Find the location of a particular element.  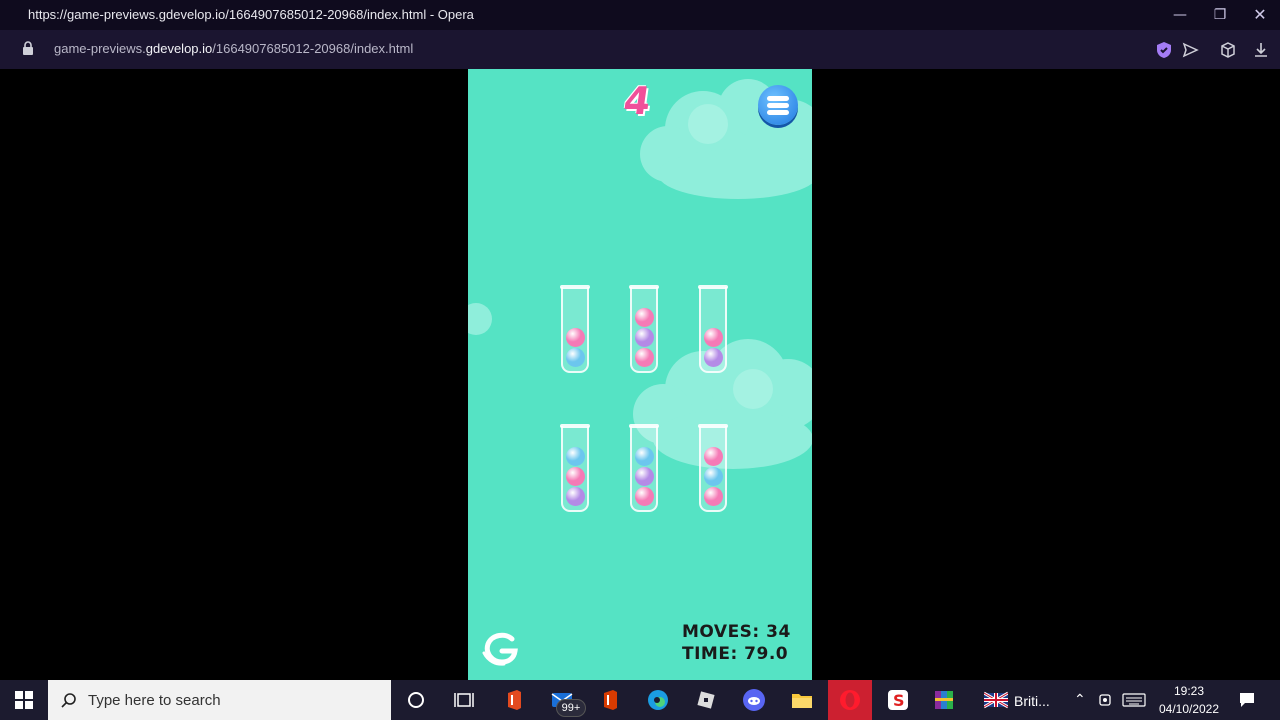

roblox-icon is located at coordinates (706, 700).